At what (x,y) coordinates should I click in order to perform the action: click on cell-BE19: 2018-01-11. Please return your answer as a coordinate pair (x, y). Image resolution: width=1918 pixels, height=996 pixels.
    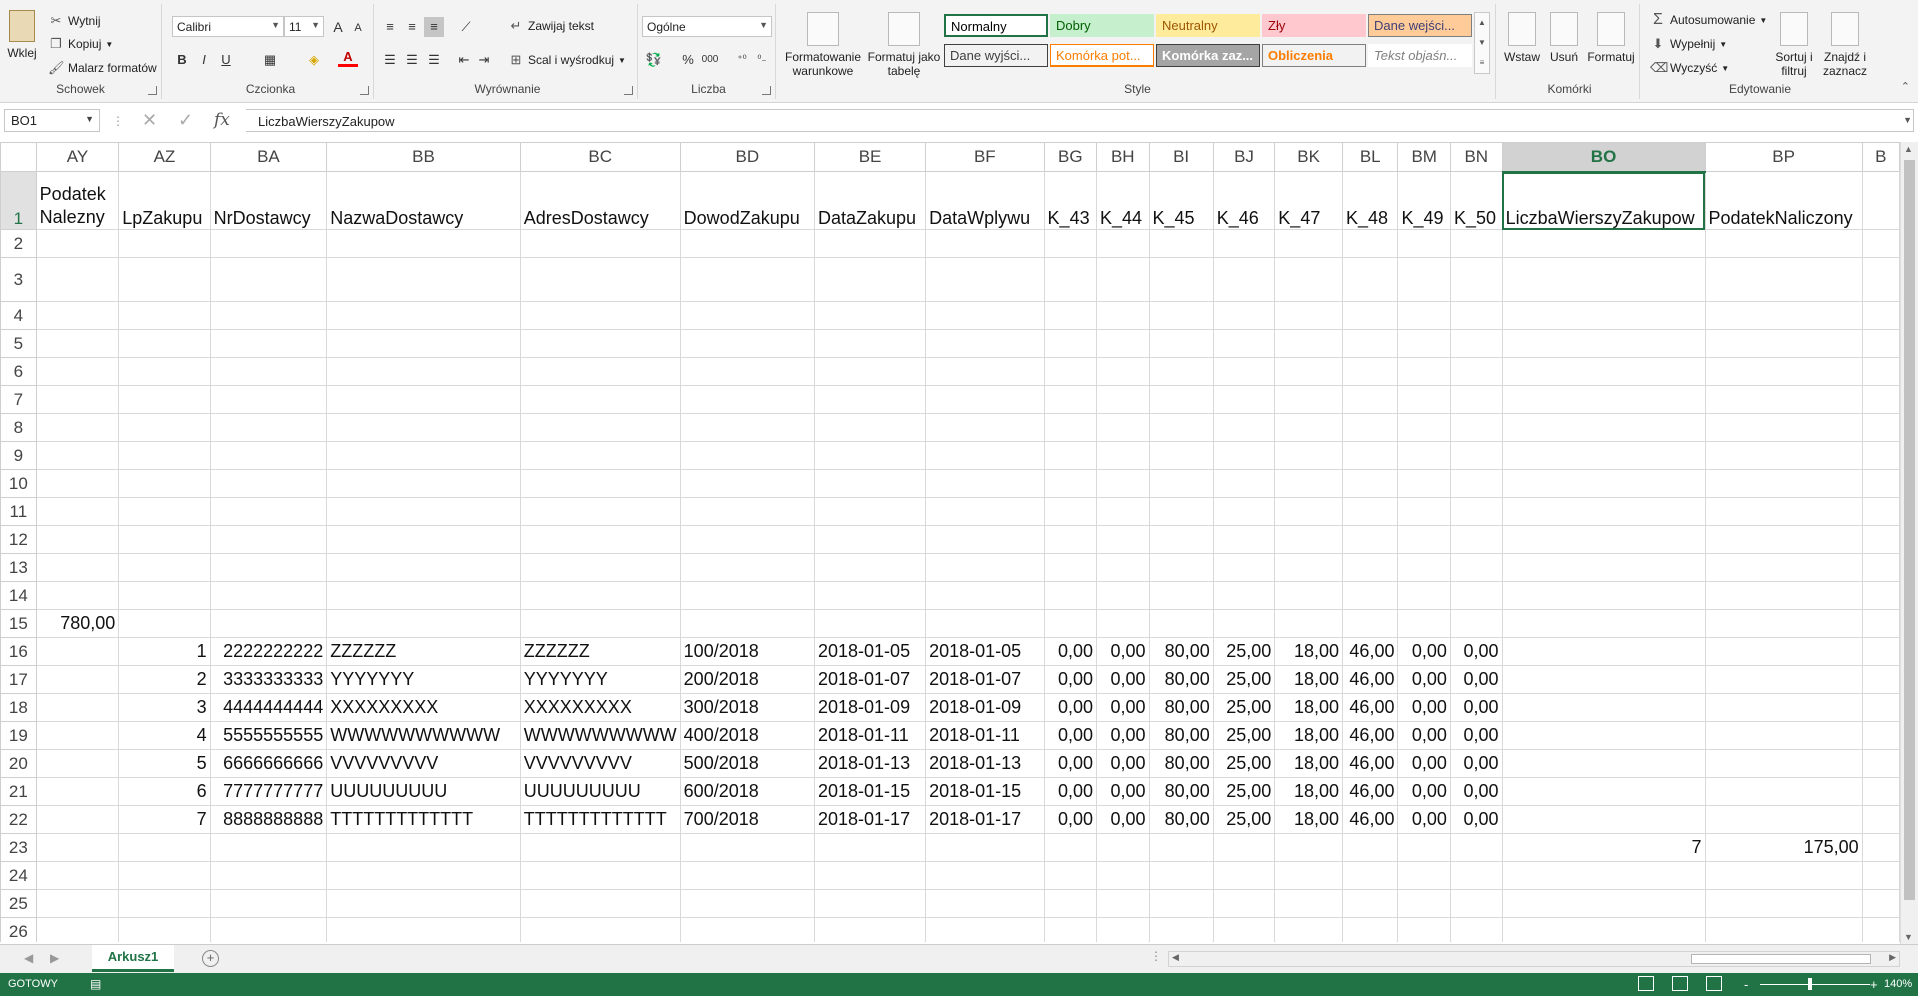
    Looking at the image, I should click on (870, 735).